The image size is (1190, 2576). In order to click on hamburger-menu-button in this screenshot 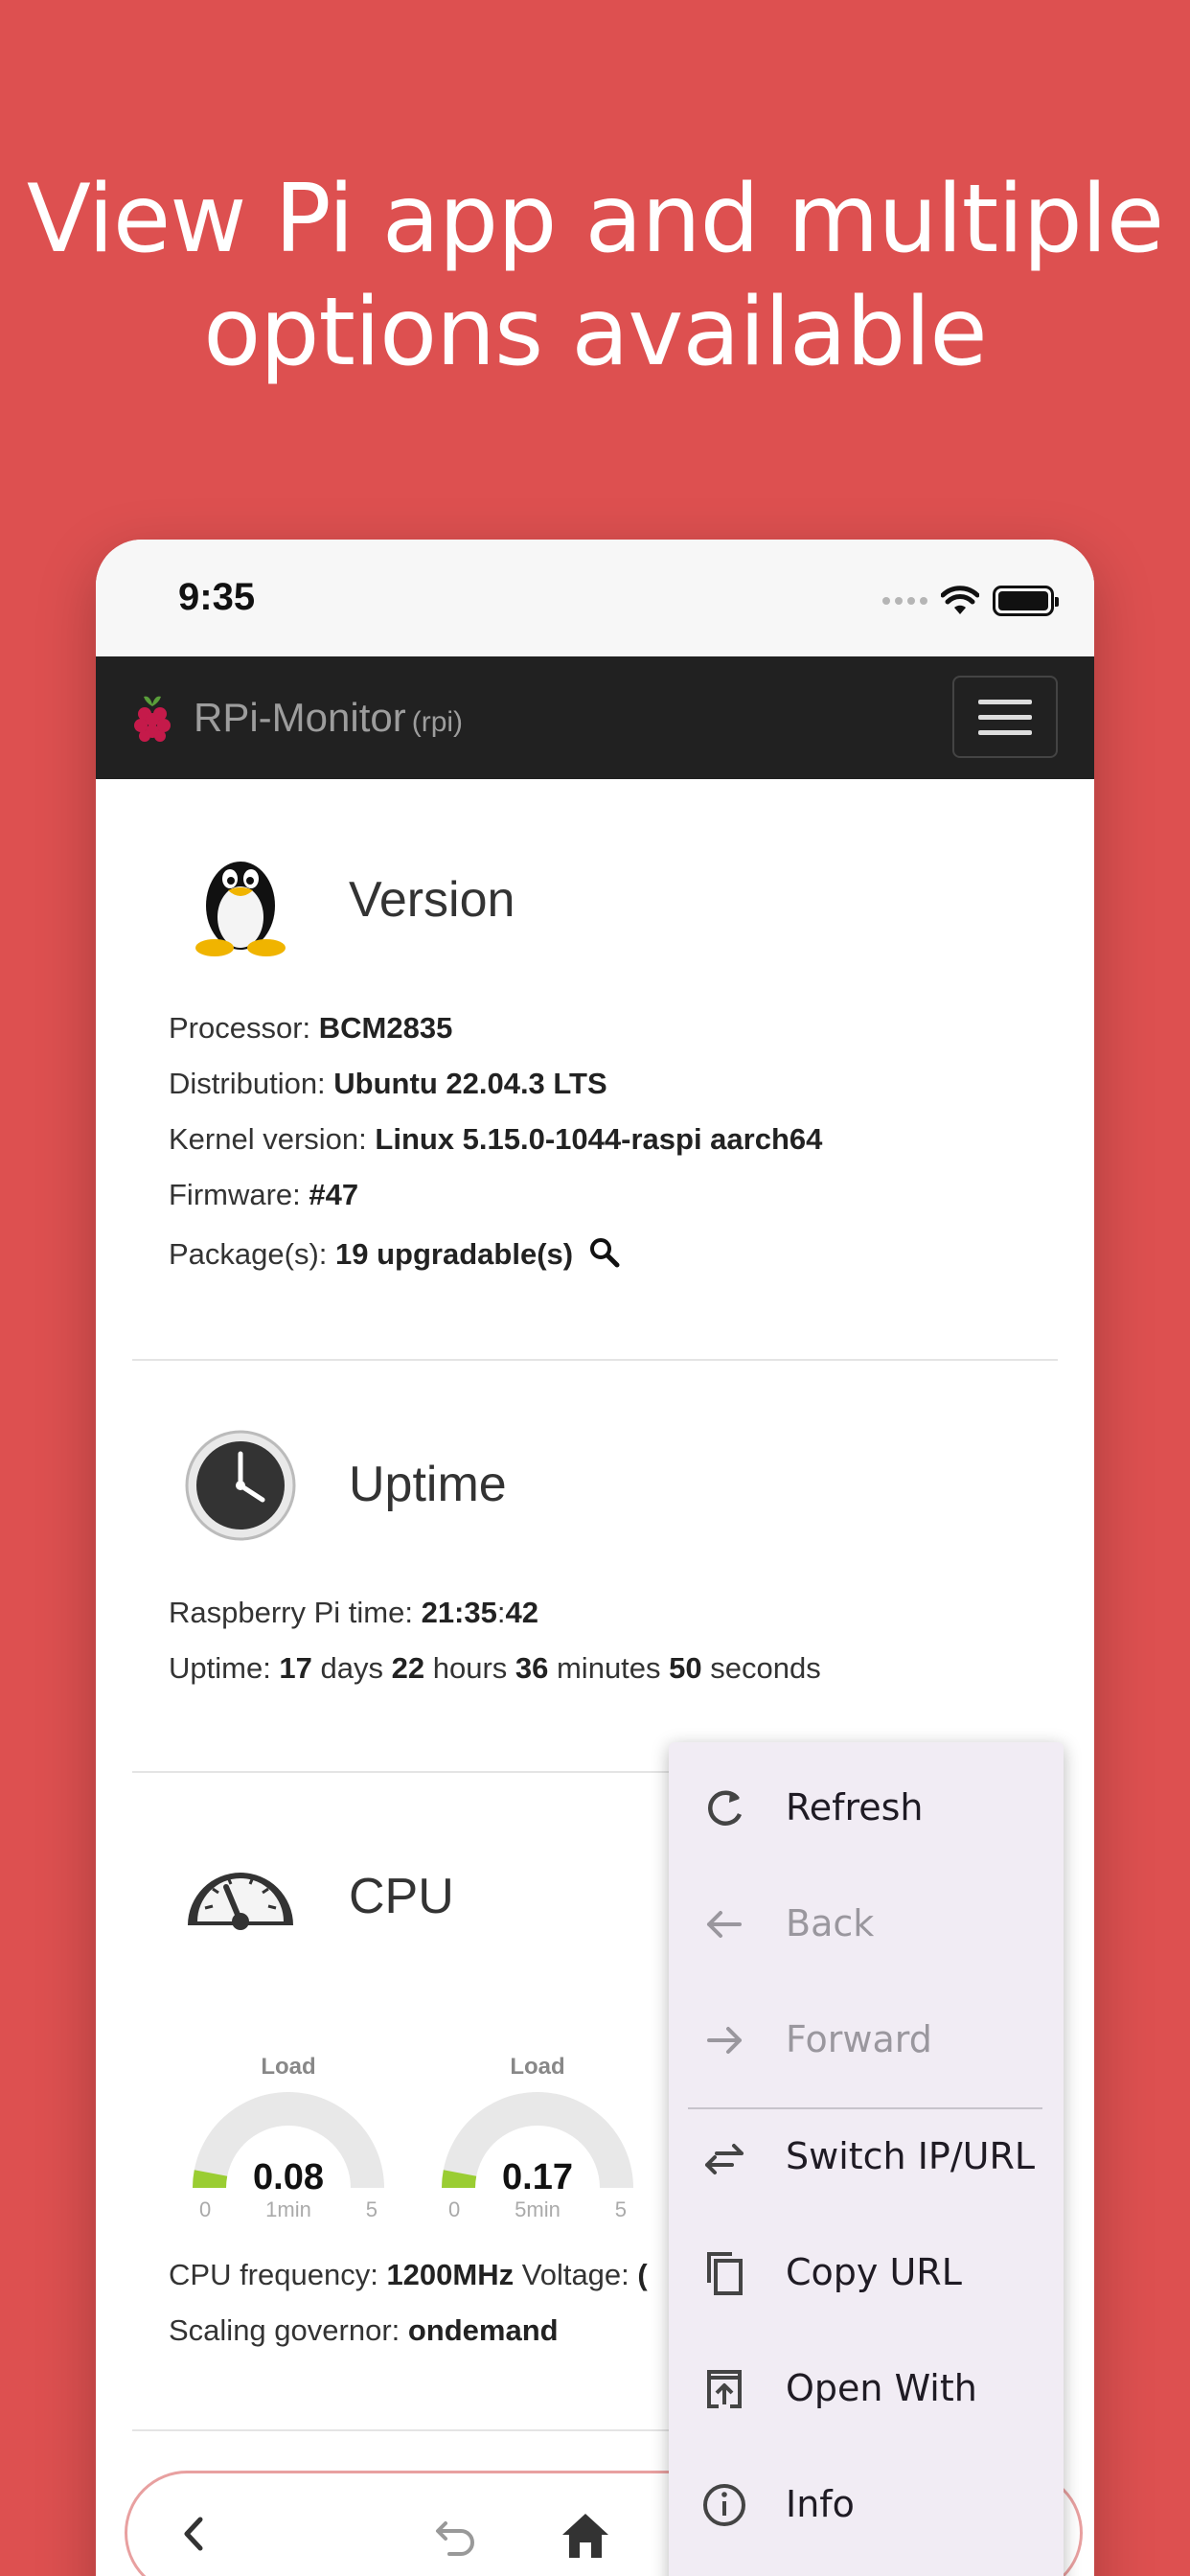, I will do `click(1005, 717)`.